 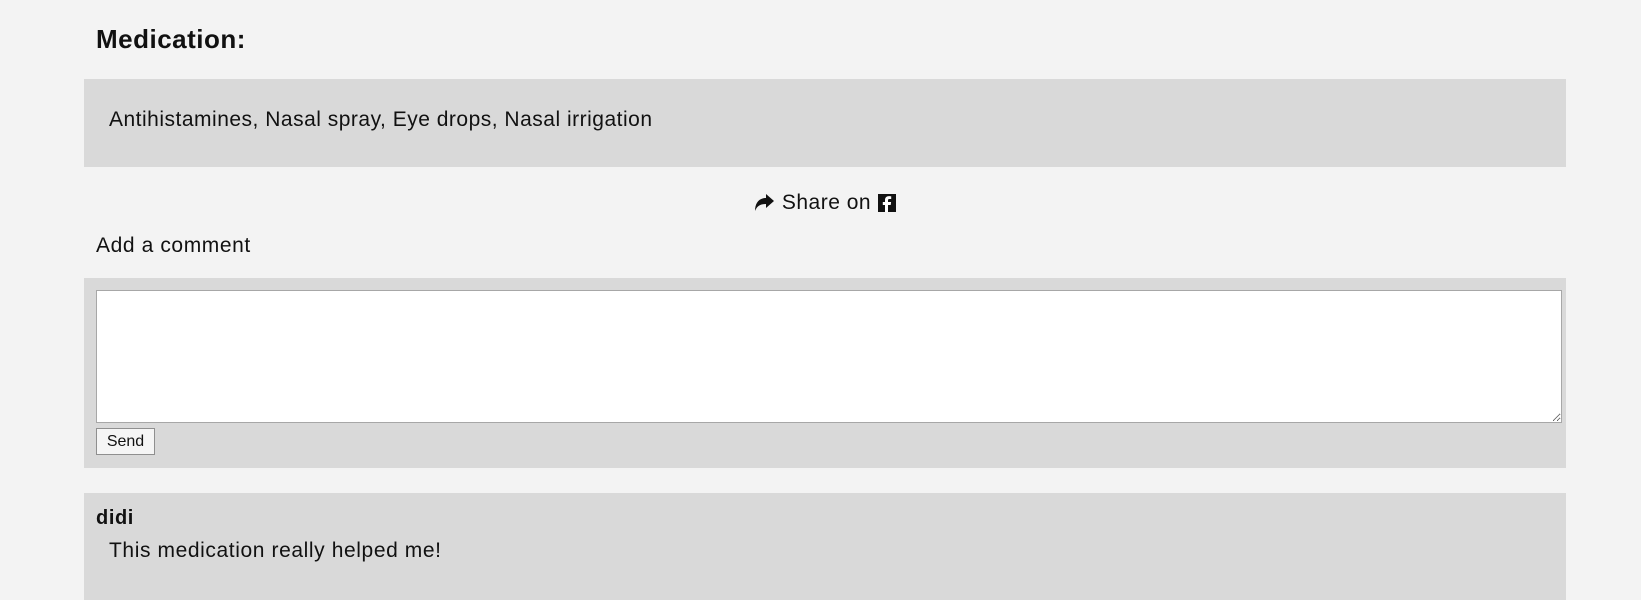 What do you see at coordinates (115, 518) in the screenshot?
I see `comment-author: didi` at bounding box center [115, 518].